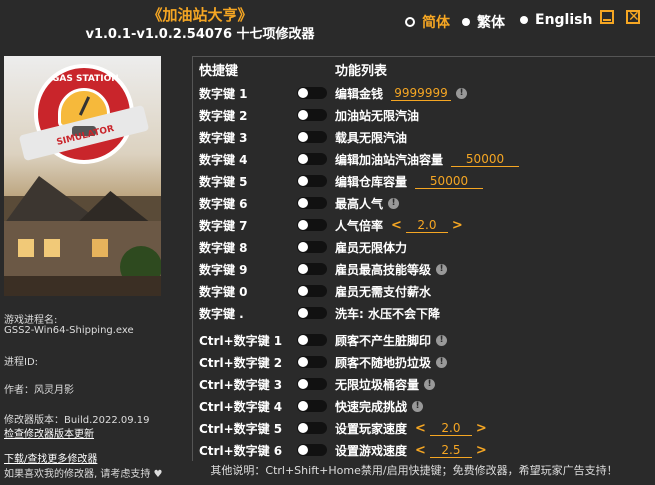 This screenshot has width=655, height=485. I want to click on game-cover-image: GAS STATION SIMULATOR, so click(82, 176).